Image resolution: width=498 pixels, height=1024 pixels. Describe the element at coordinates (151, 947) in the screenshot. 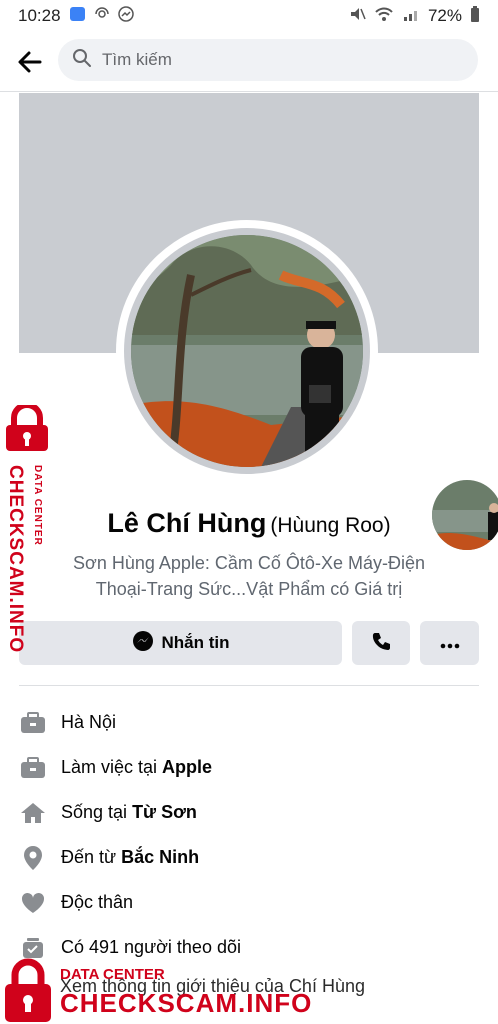

I see `info-followers: Có 491 người theo dõi` at that location.